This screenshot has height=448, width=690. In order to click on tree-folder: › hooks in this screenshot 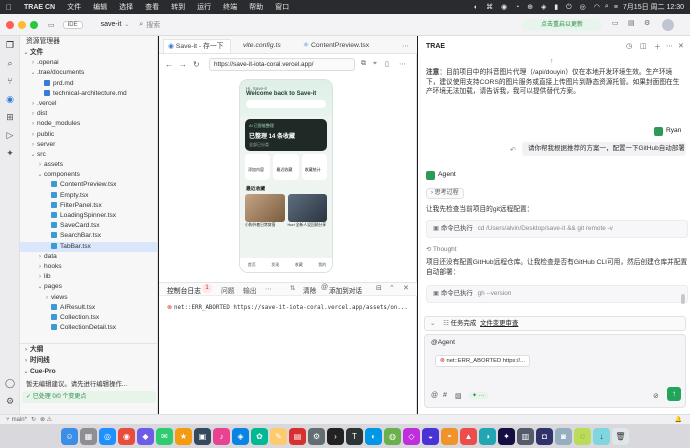, I will do `click(88, 267)`.